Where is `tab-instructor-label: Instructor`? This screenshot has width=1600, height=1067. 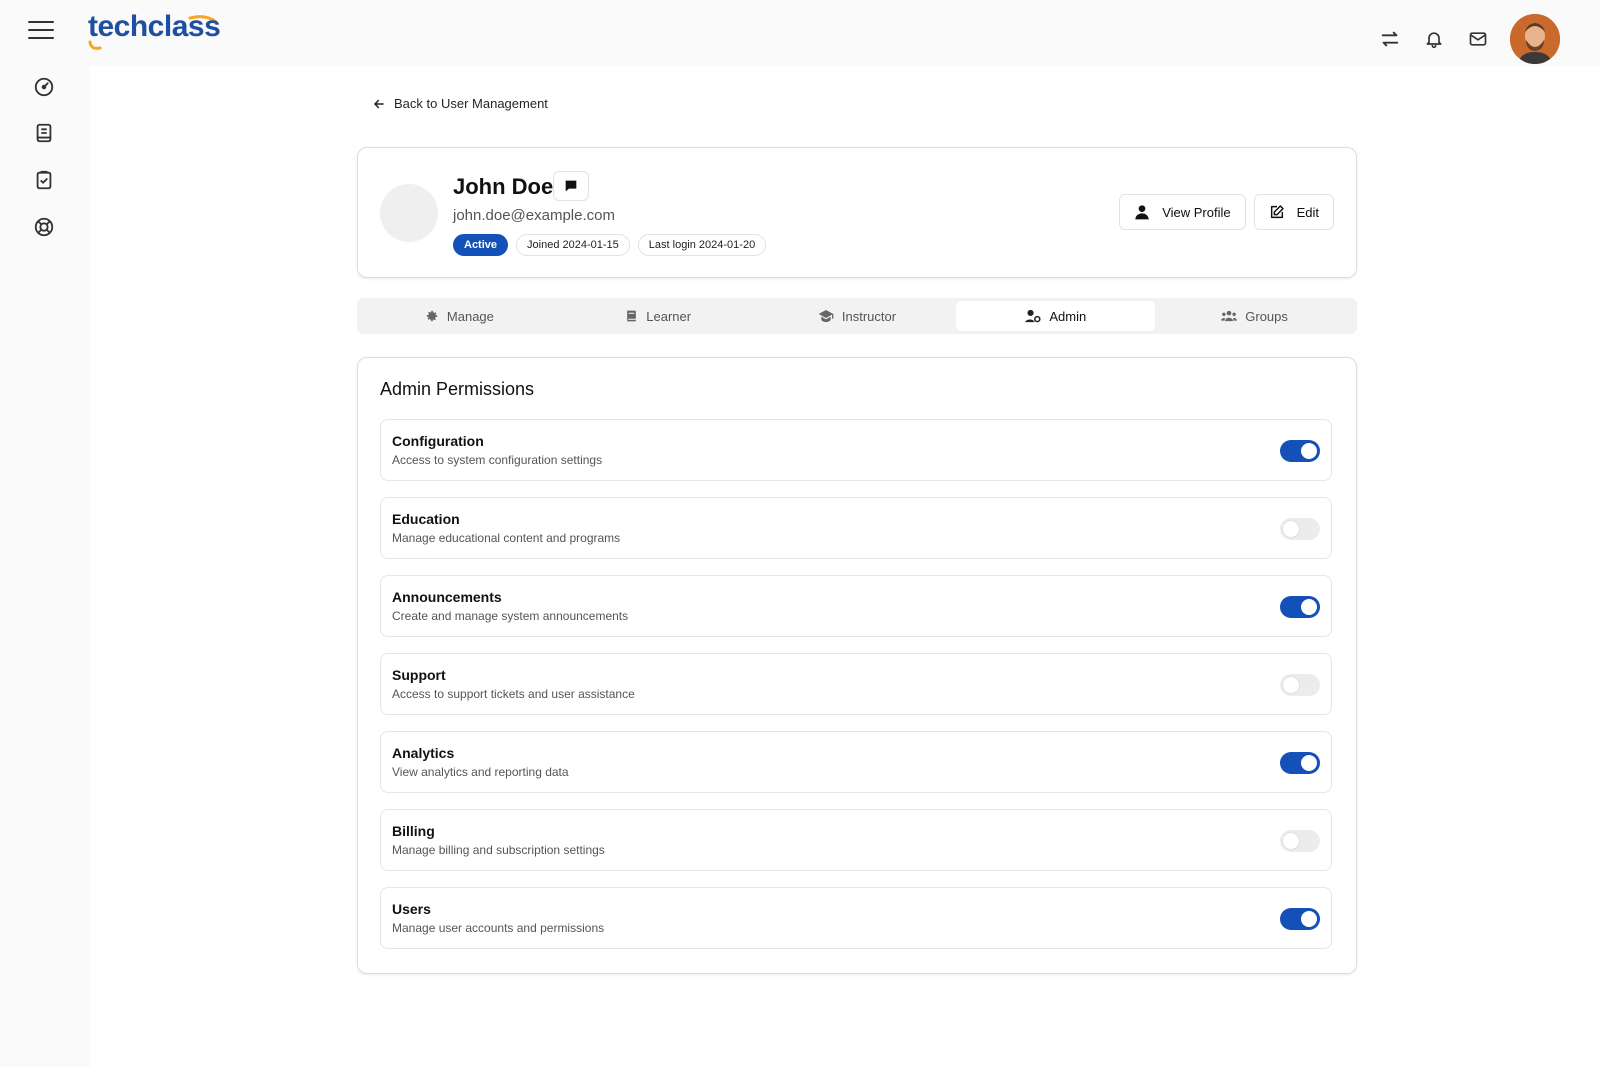 tab-instructor-label: Instructor is located at coordinates (869, 316).